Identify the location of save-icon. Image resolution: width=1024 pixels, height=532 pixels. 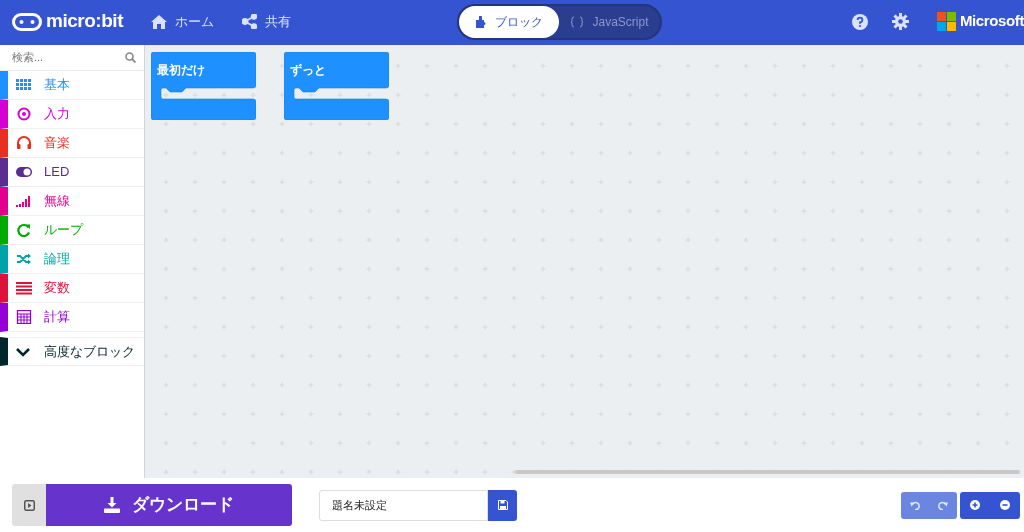
(502, 505).